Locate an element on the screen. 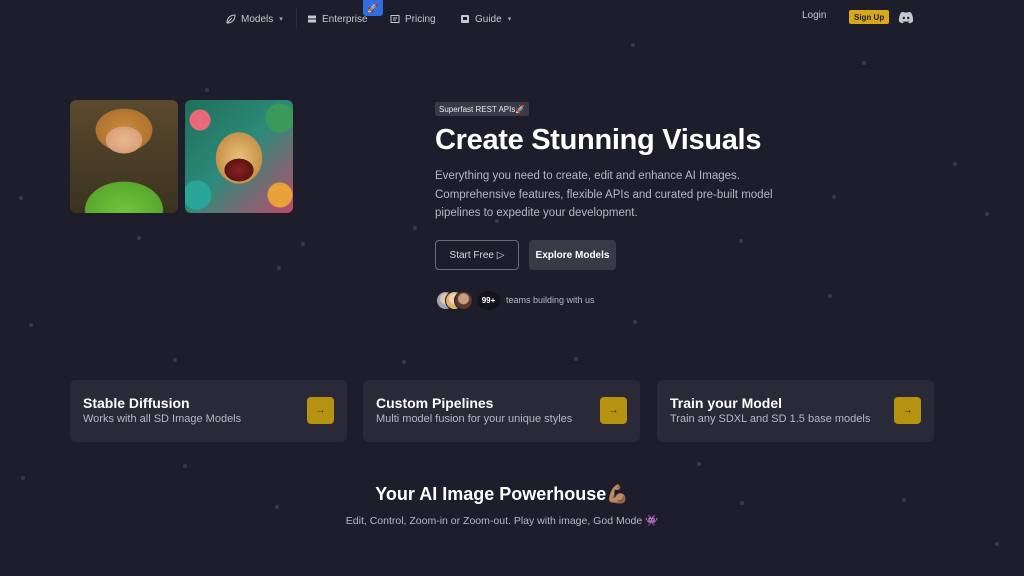 The width and height of the screenshot is (1024, 576). leaf-icon is located at coordinates (231, 19).